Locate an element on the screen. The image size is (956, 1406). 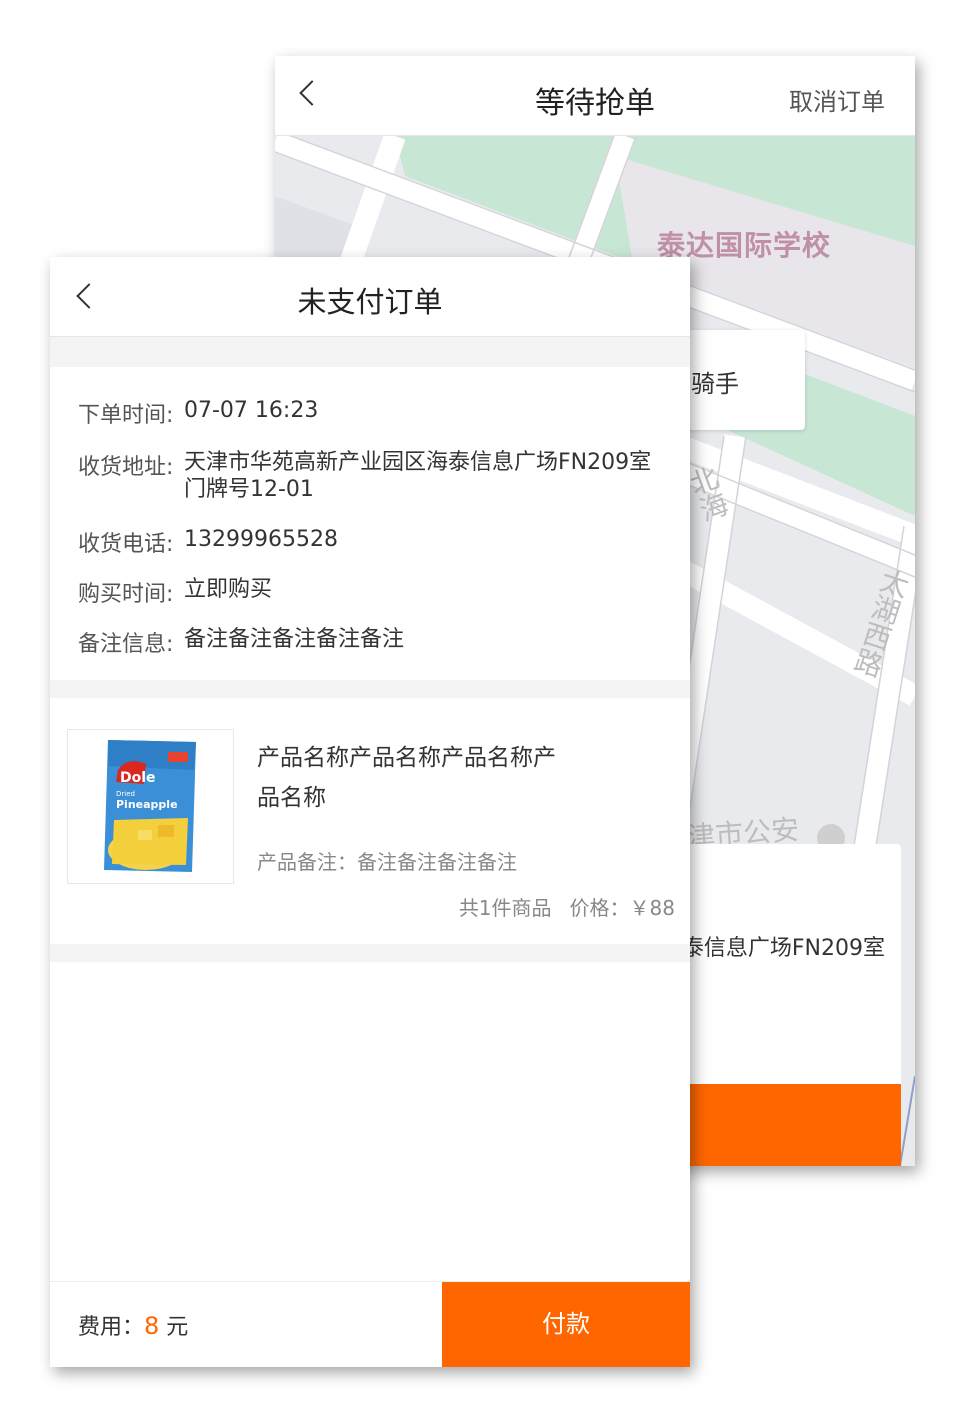
fee-amount: 8 is located at coordinates (152, 1326).